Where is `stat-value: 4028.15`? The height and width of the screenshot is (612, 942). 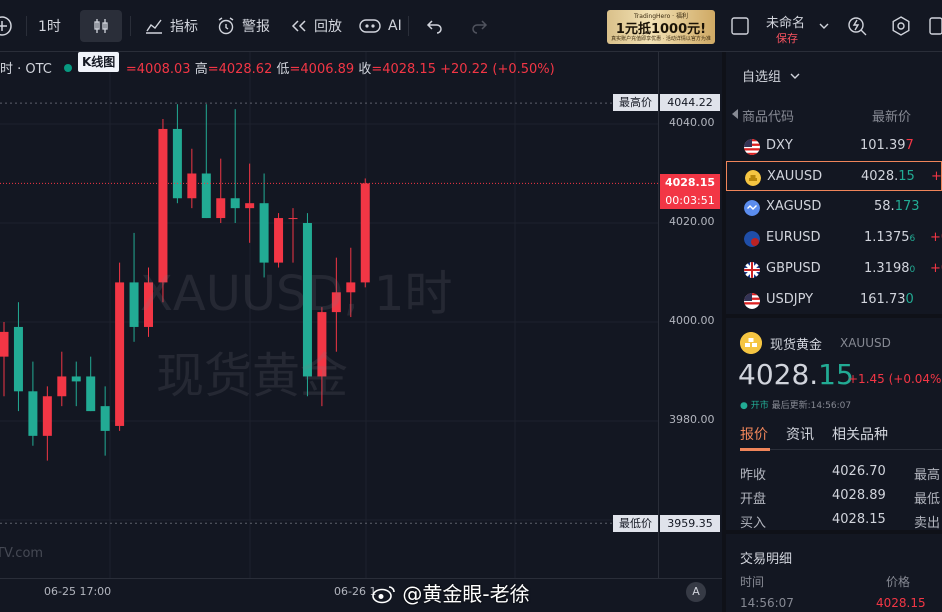 stat-value: 4028.15 is located at coordinates (859, 519).